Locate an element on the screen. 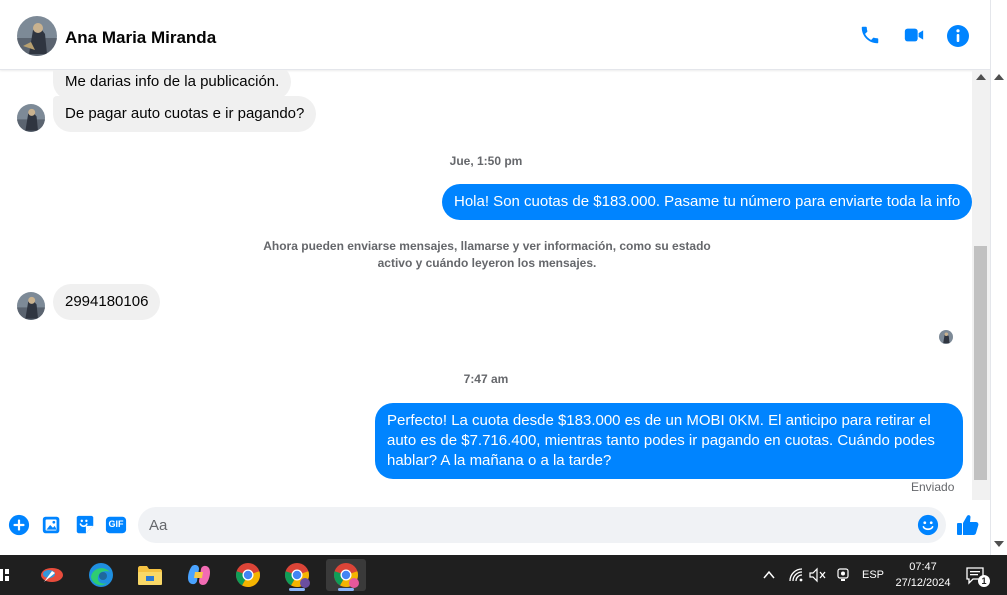  file-explorer-icon is located at coordinates (150, 575).